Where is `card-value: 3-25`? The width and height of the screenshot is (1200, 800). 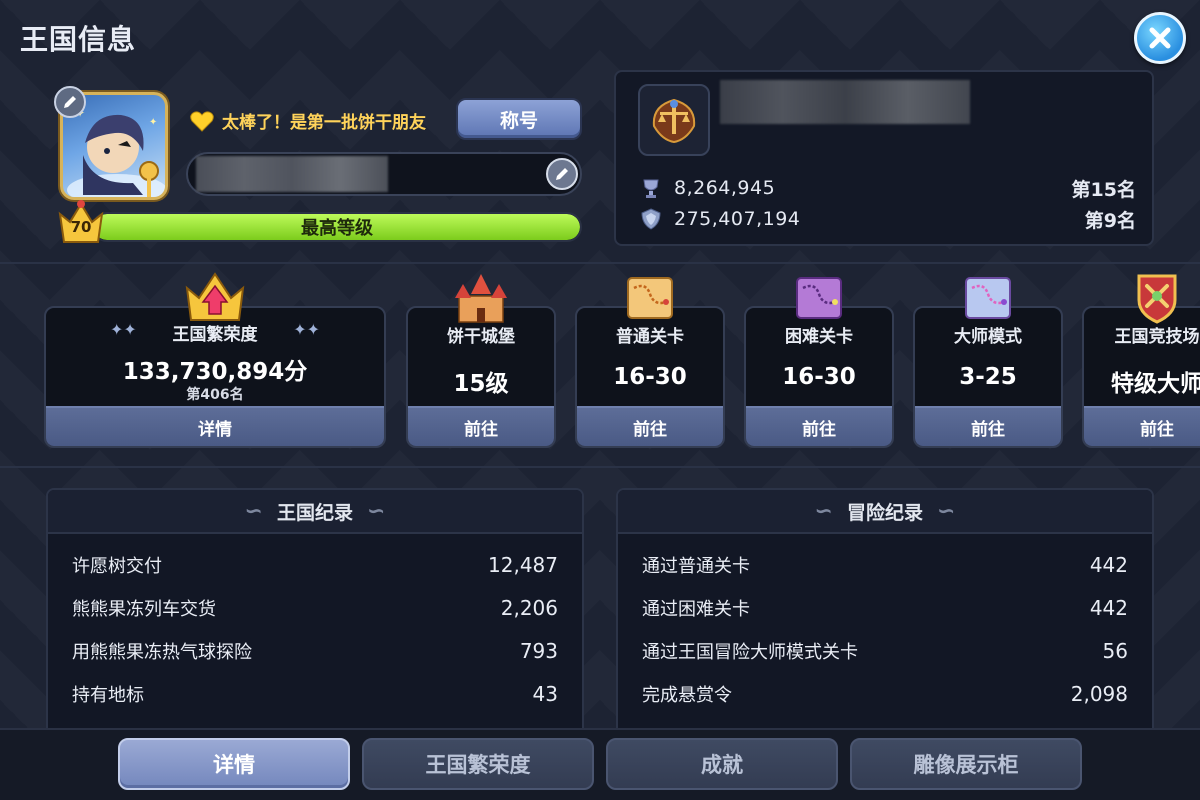 card-value: 3-25 is located at coordinates (988, 377).